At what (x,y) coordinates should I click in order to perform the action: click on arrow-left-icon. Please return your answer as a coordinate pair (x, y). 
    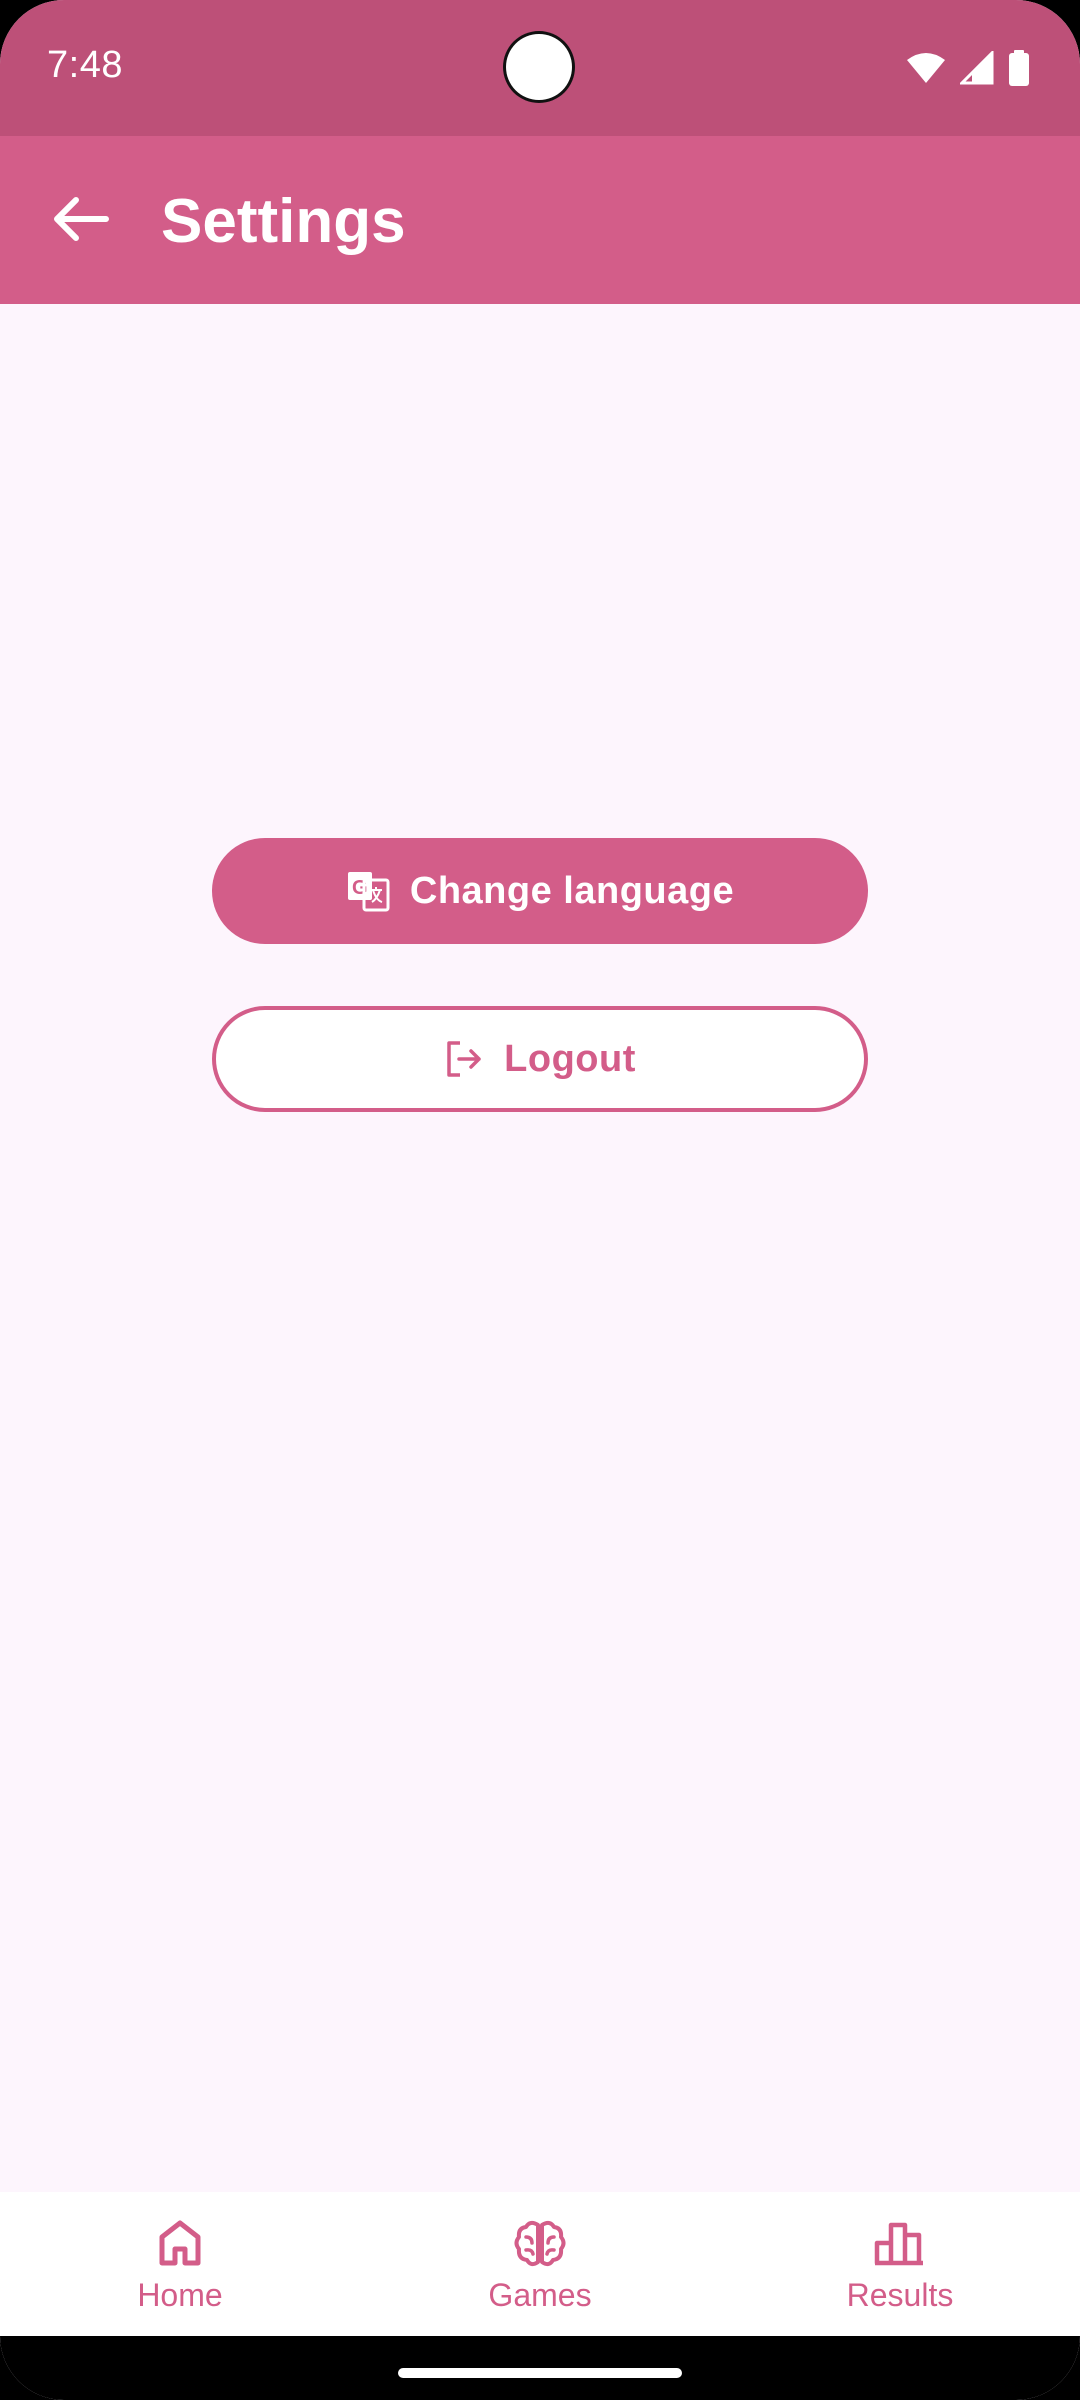
    Looking at the image, I should click on (81, 221).